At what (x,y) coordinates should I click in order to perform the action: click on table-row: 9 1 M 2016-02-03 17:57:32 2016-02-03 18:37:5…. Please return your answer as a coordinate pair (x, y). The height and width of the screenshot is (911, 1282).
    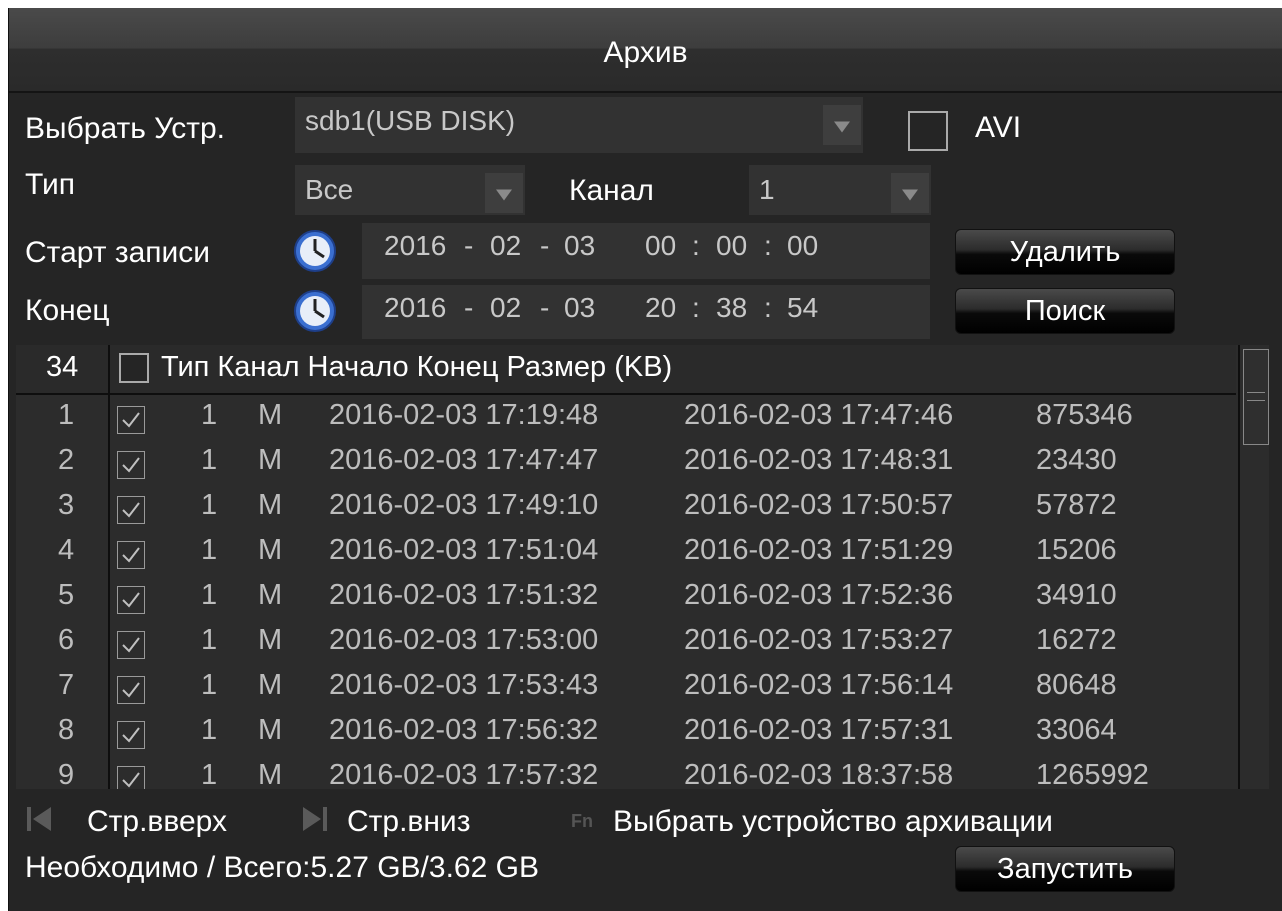
    Looking at the image, I should click on (626, 772).